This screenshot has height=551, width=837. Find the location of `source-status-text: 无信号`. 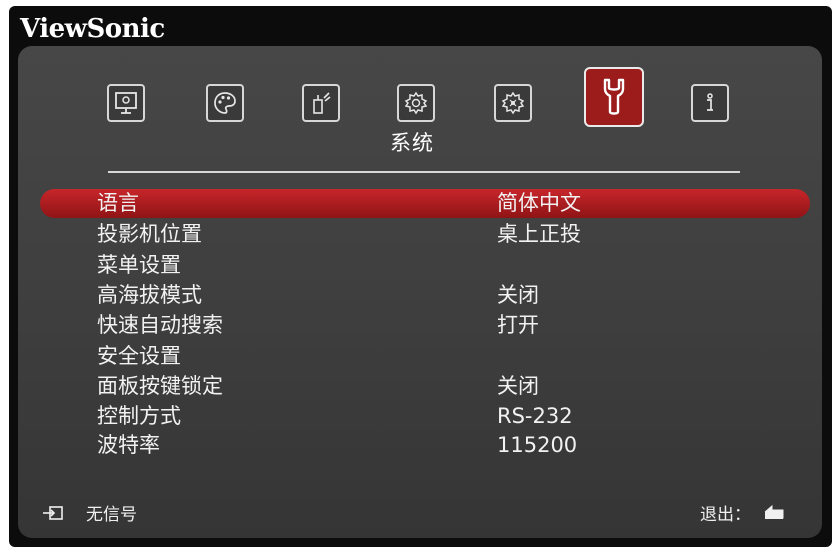

source-status-text: 无信号 is located at coordinates (111, 515).